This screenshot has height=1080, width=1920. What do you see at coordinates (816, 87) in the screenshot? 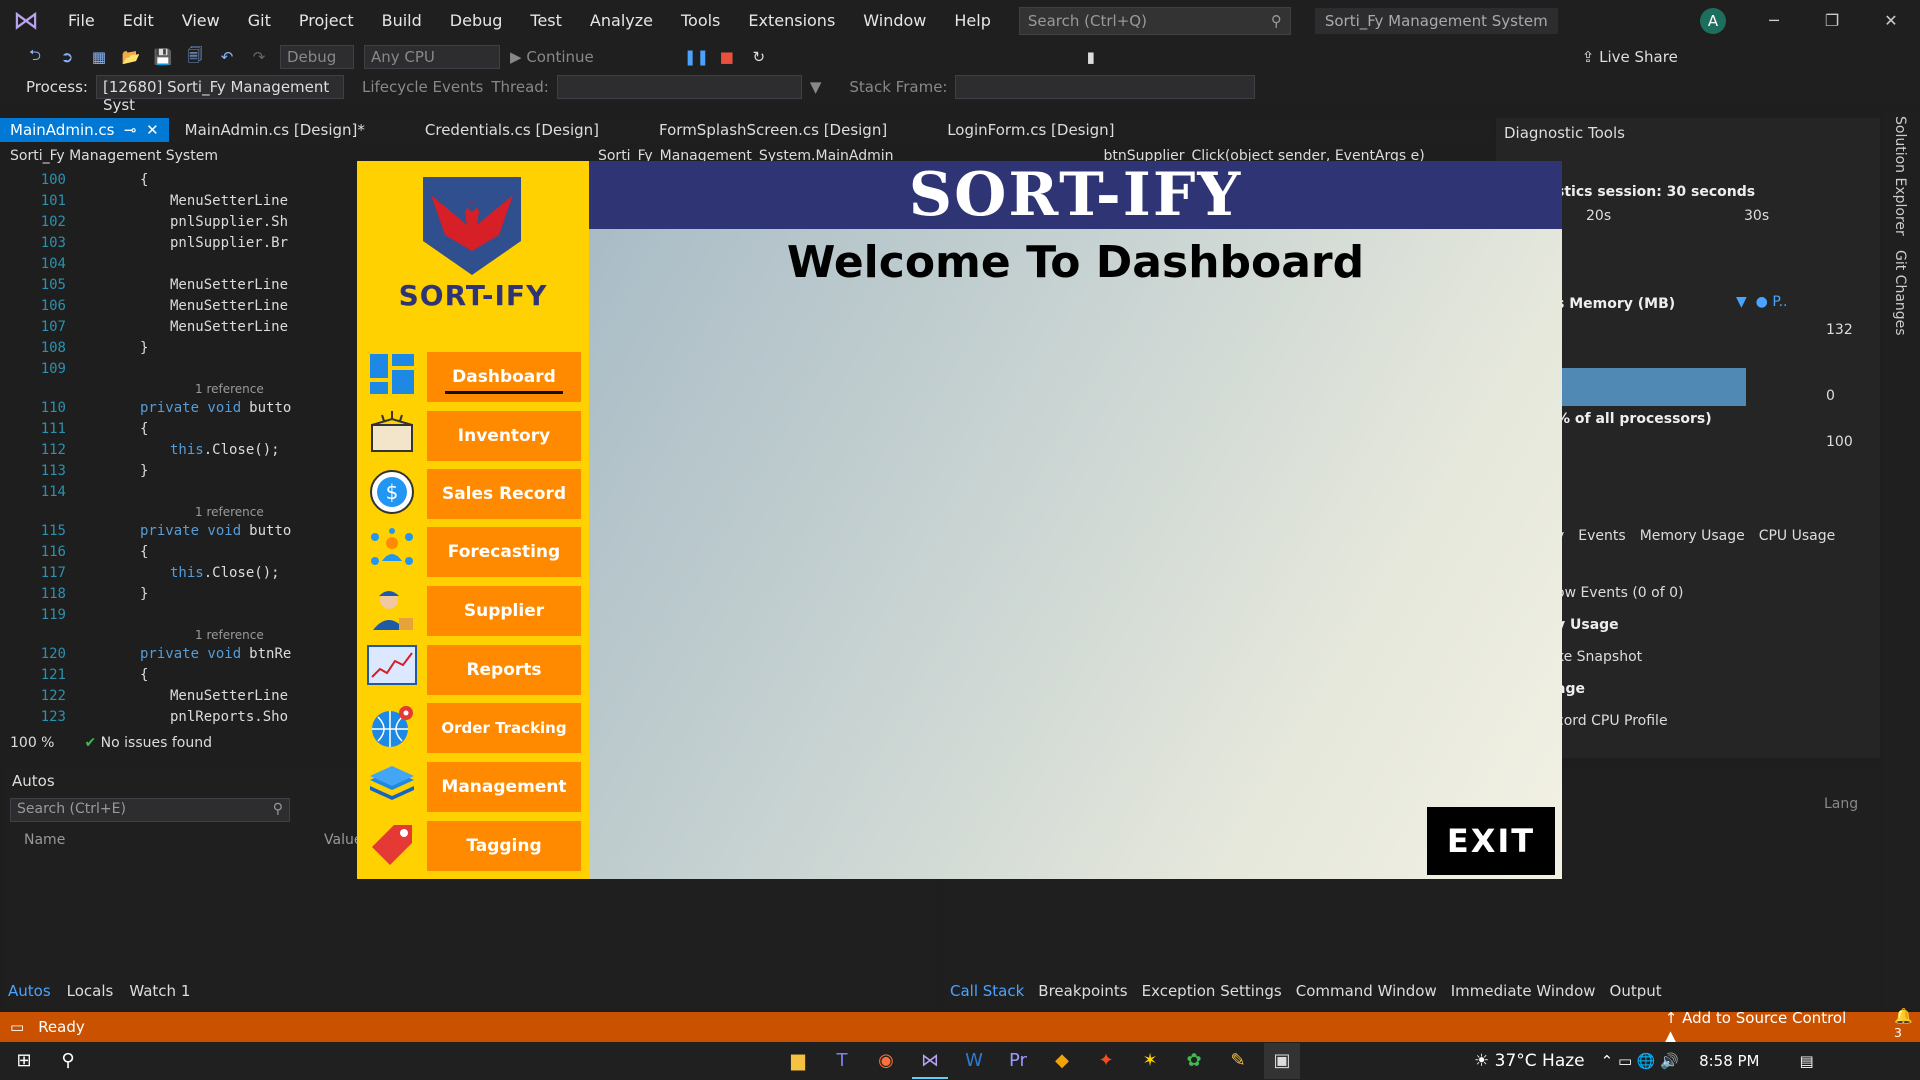
I see `filter-icon: ▼` at bounding box center [816, 87].